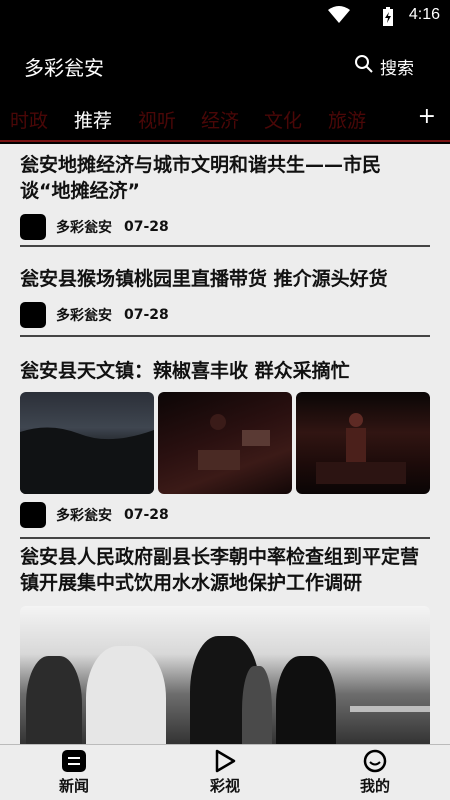 The width and height of the screenshot is (450, 800). I want to click on nav-profile: 我的, so click(375, 772).